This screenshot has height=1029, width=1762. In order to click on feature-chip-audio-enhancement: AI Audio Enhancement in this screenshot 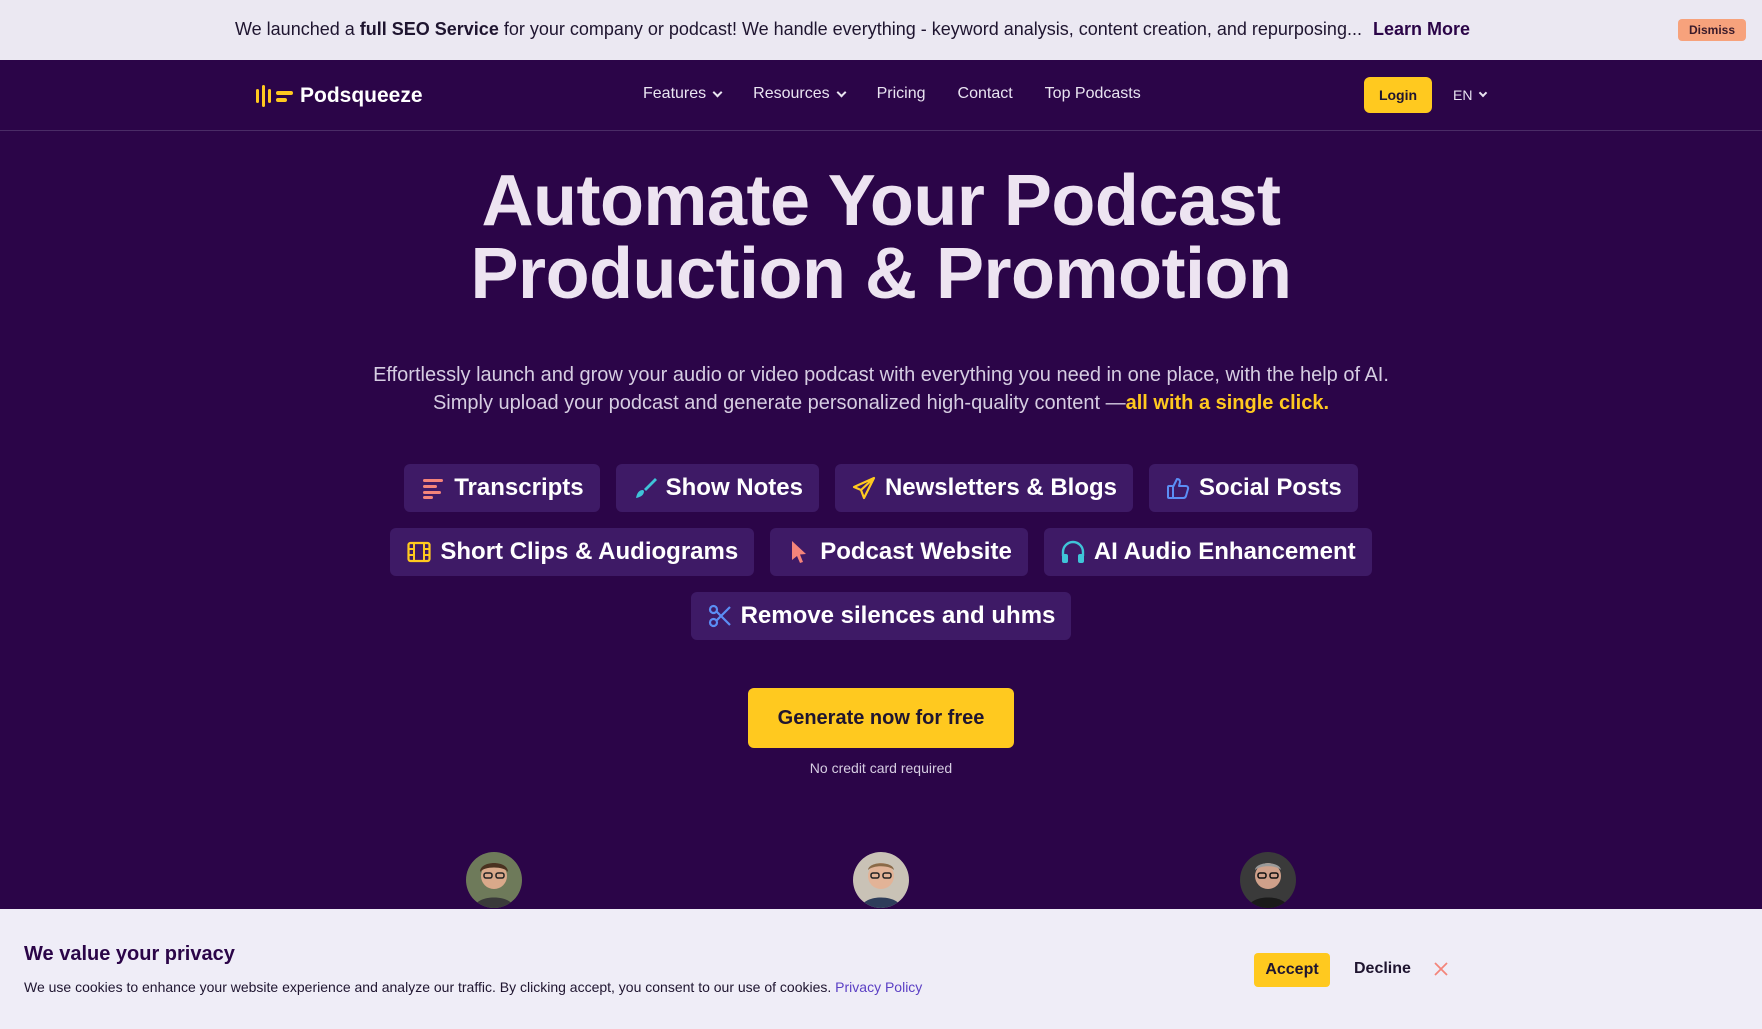, I will do `click(1207, 552)`.